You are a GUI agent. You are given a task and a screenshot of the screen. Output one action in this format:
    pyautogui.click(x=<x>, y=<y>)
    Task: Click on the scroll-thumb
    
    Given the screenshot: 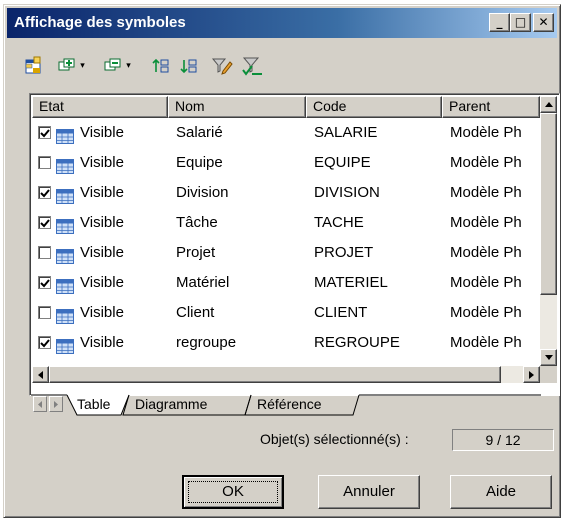 What is the action you would take?
    pyautogui.click(x=548, y=204)
    